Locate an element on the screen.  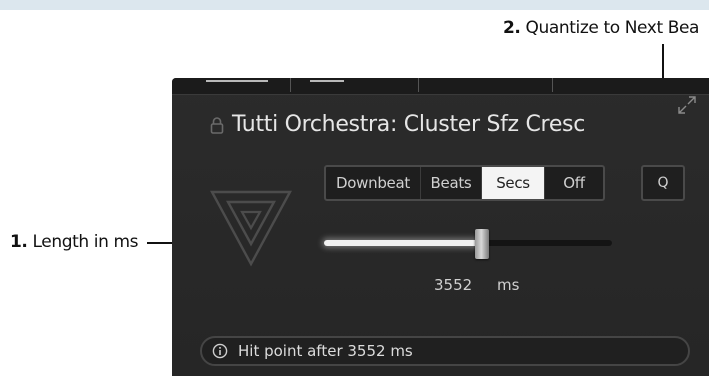
quantize-button: Q is located at coordinates (663, 183).